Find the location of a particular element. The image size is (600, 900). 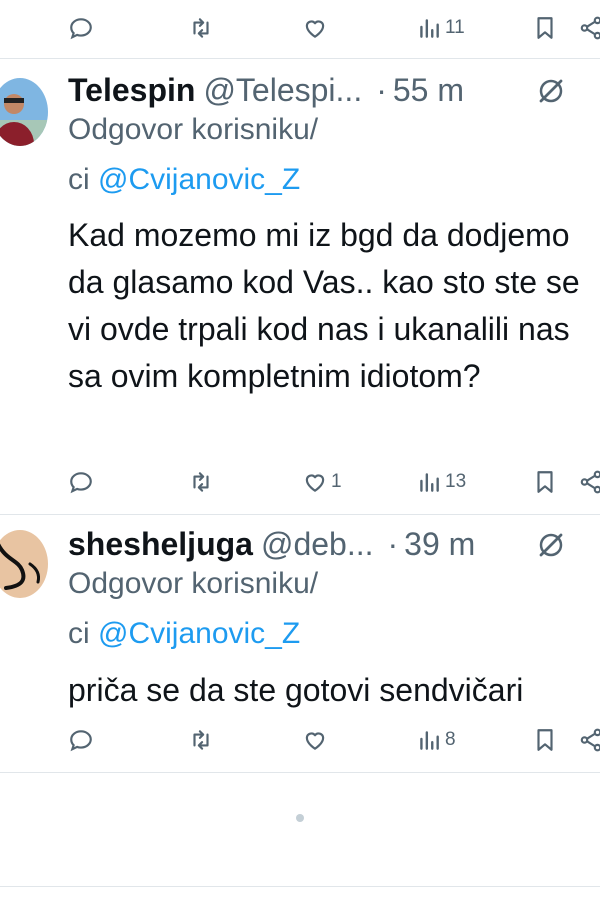

views-button: 8 is located at coordinates (436, 740).